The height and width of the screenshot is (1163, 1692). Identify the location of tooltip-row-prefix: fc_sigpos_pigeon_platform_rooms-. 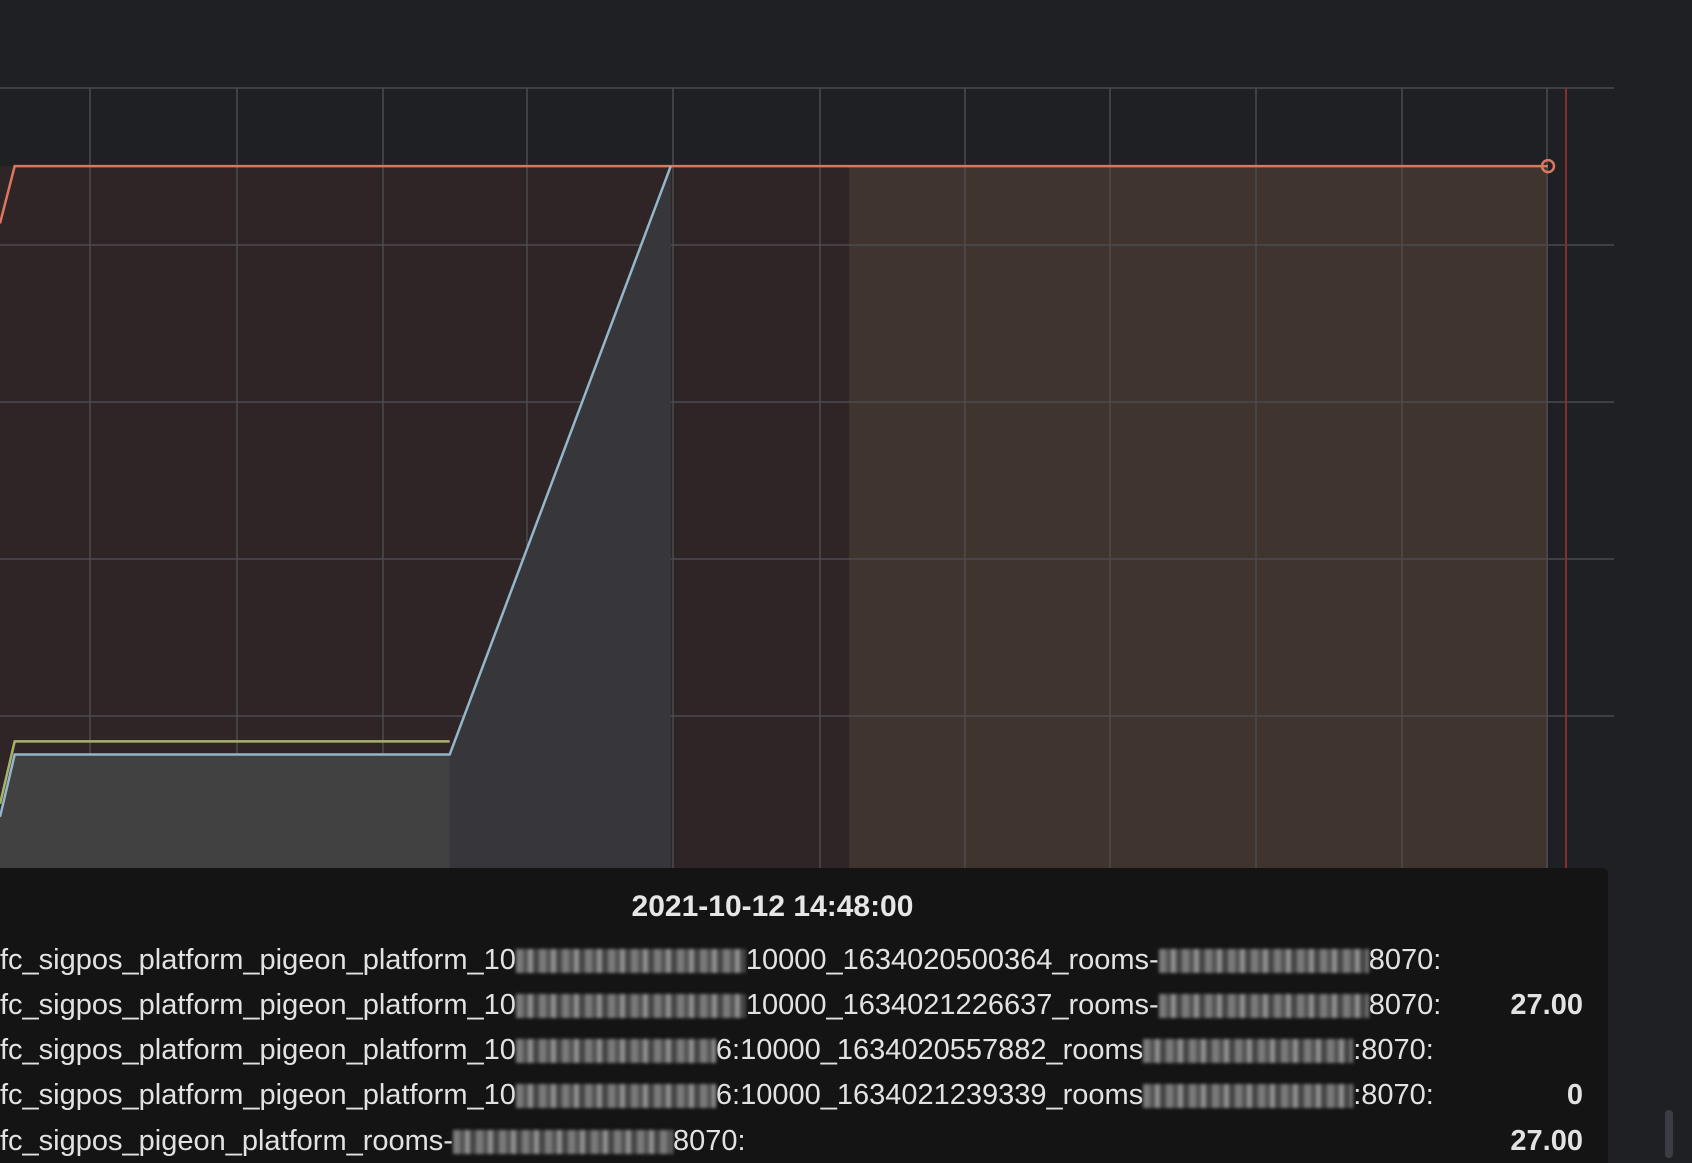
(226, 1141).